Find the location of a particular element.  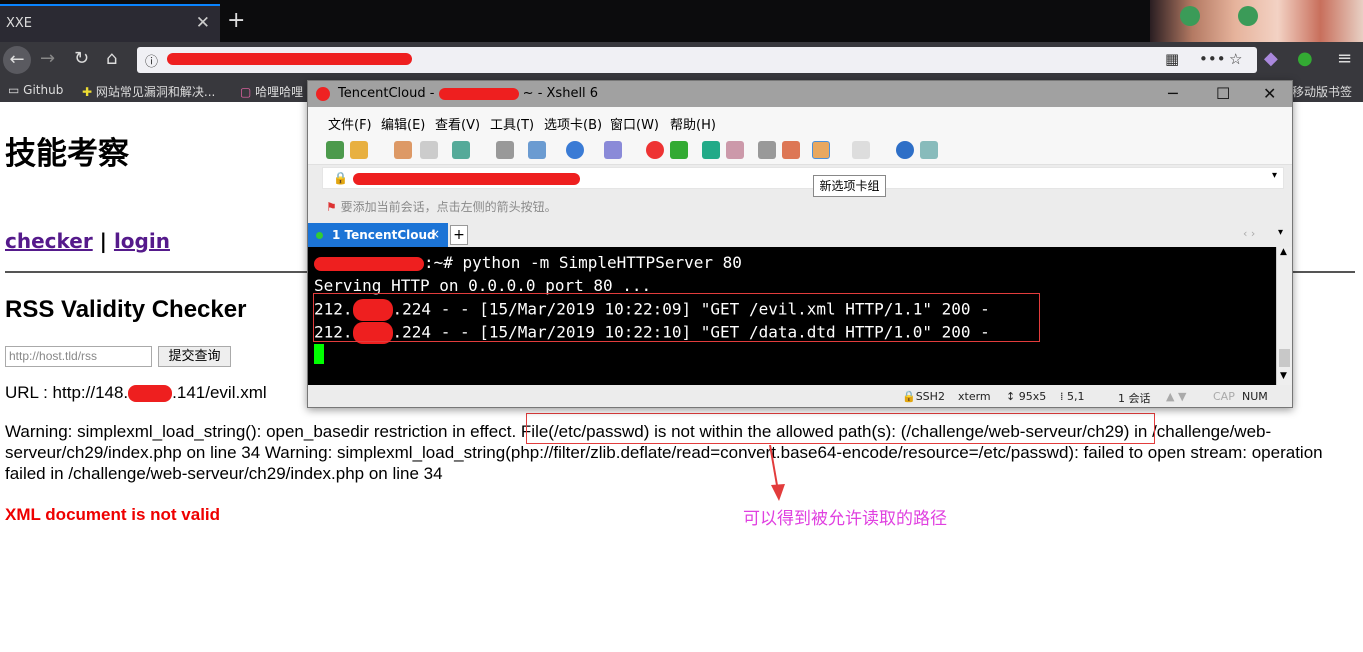

tab-title: XXE is located at coordinates (19, 23).